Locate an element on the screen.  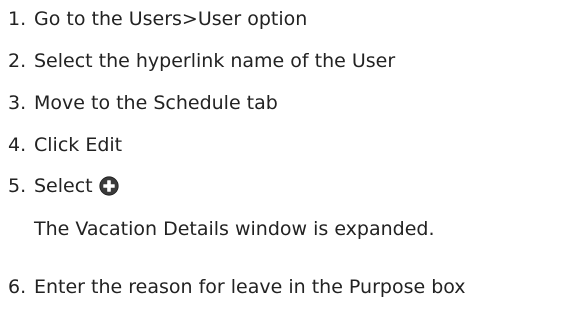
step-2: 2. Select the hyperlink name of the User is located at coordinates (197, 61).